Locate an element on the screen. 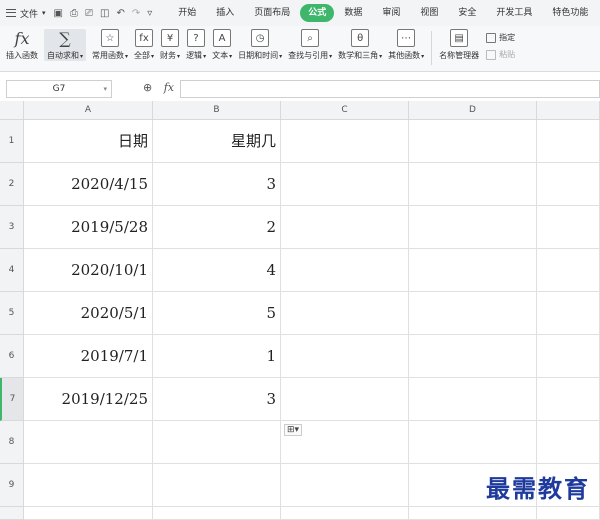 The width and height of the screenshot is (600, 520). tab-security: 安全 is located at coordinates (467, 13).